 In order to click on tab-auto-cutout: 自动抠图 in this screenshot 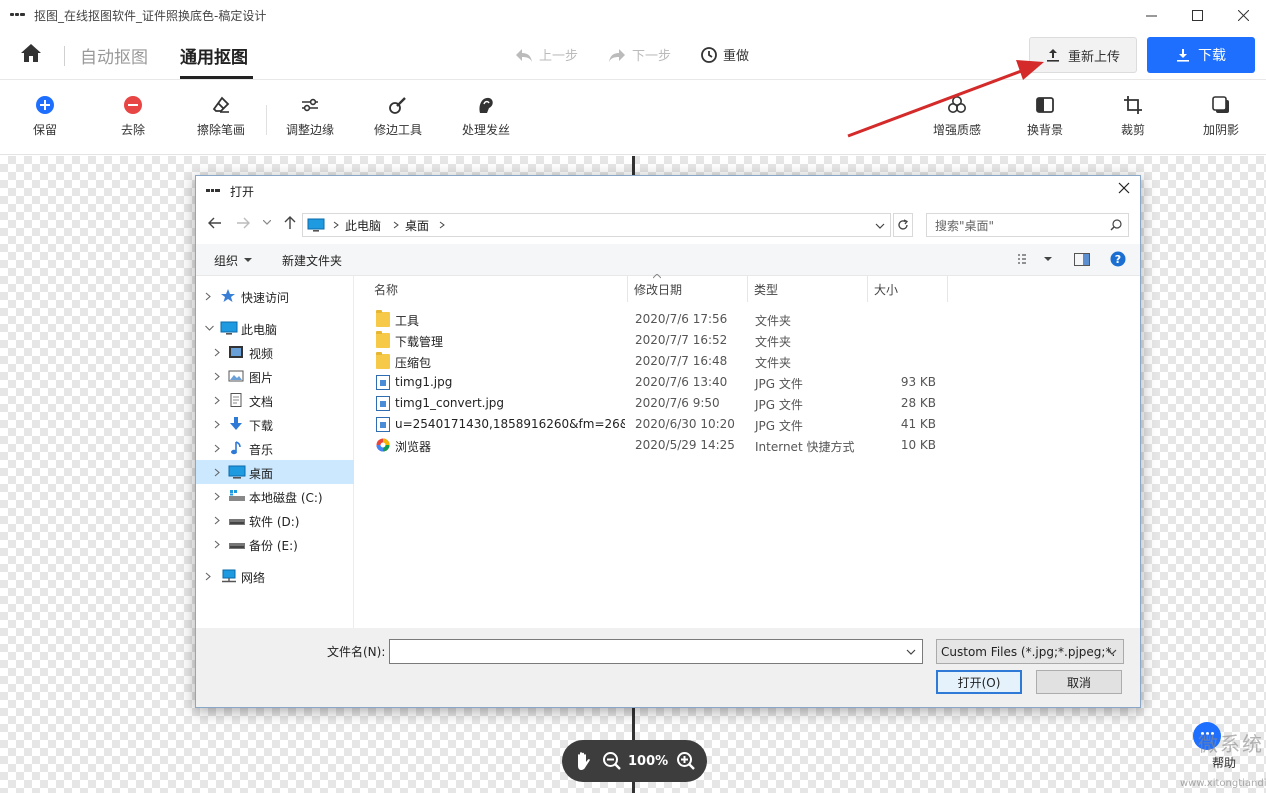, I will do `click(114, 55)`.